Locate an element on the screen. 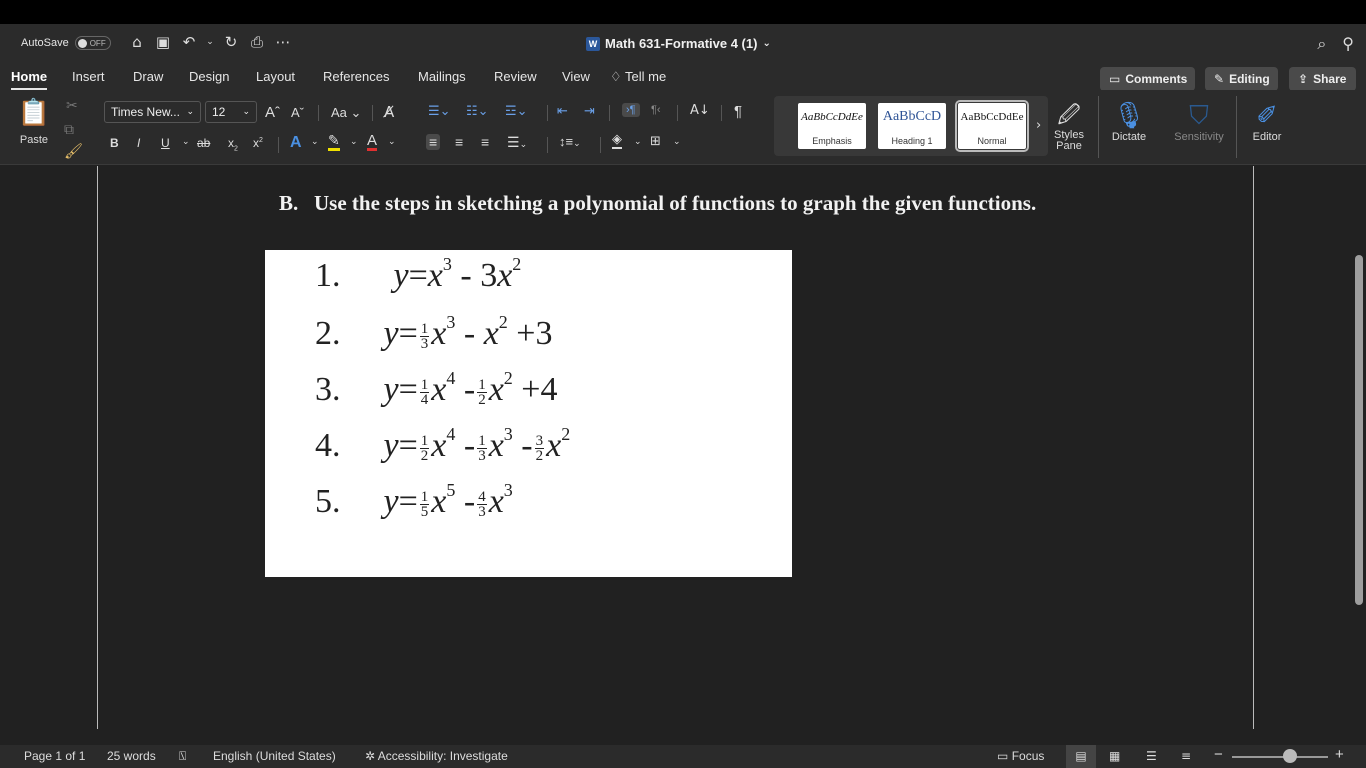  web-layout-icon: ▦ is located at coordinates (1114, 756).